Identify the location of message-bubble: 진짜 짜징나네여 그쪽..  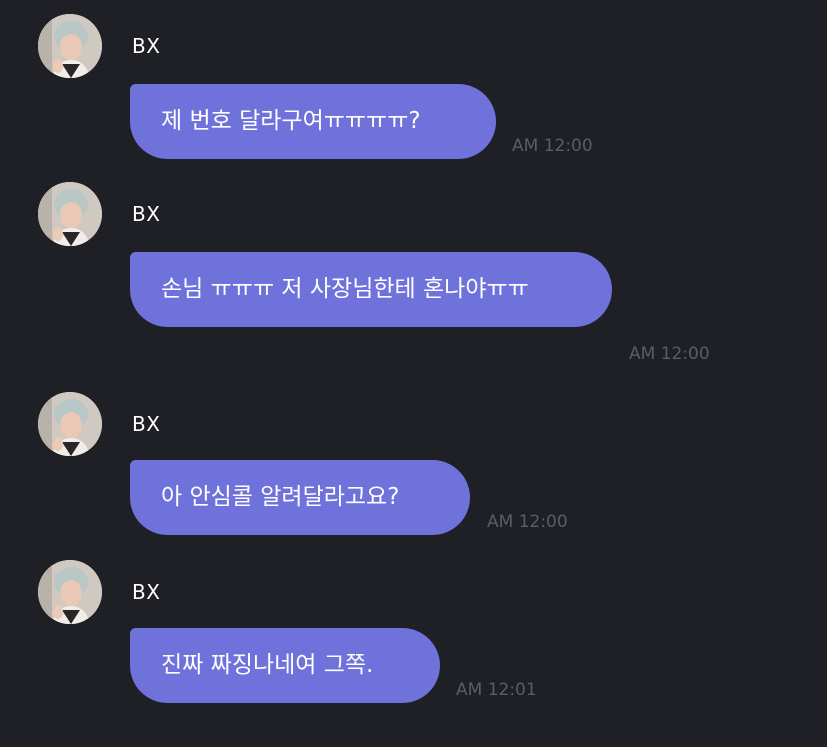
(285, 665).